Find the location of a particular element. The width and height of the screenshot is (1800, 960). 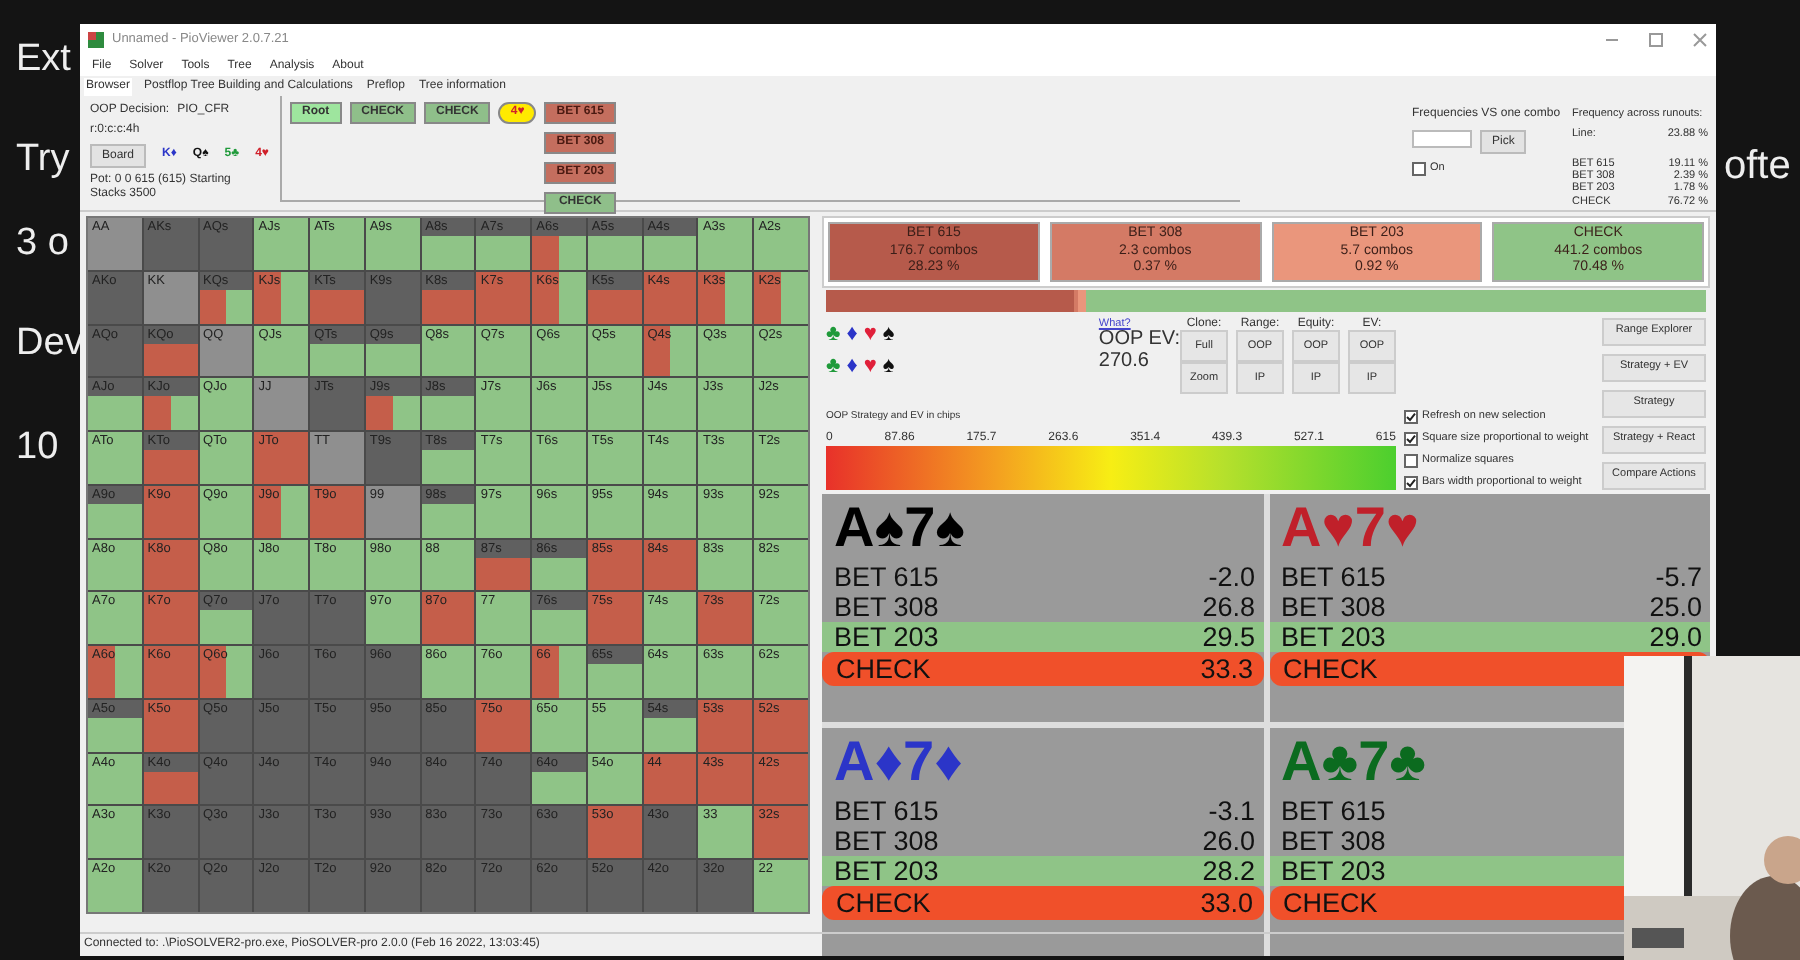

slide-text: Ext is located at coordinates (43, 60).